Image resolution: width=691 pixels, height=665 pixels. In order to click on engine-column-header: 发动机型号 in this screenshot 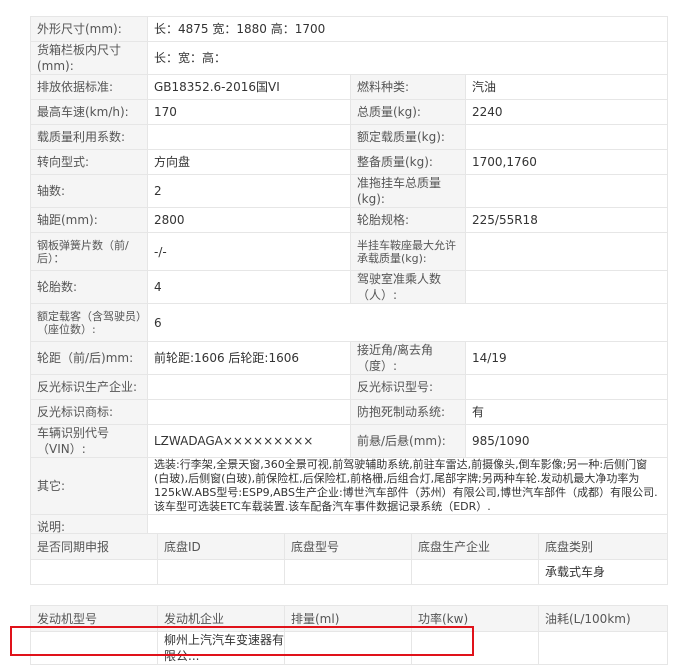, I will do `click(94, 618)`.